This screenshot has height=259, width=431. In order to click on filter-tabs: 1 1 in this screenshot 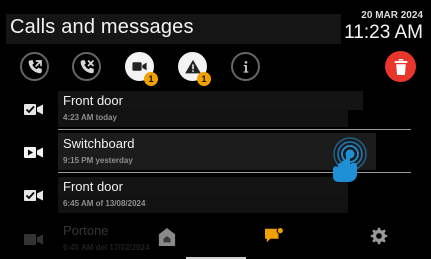, I will do `click(215, 67)`.